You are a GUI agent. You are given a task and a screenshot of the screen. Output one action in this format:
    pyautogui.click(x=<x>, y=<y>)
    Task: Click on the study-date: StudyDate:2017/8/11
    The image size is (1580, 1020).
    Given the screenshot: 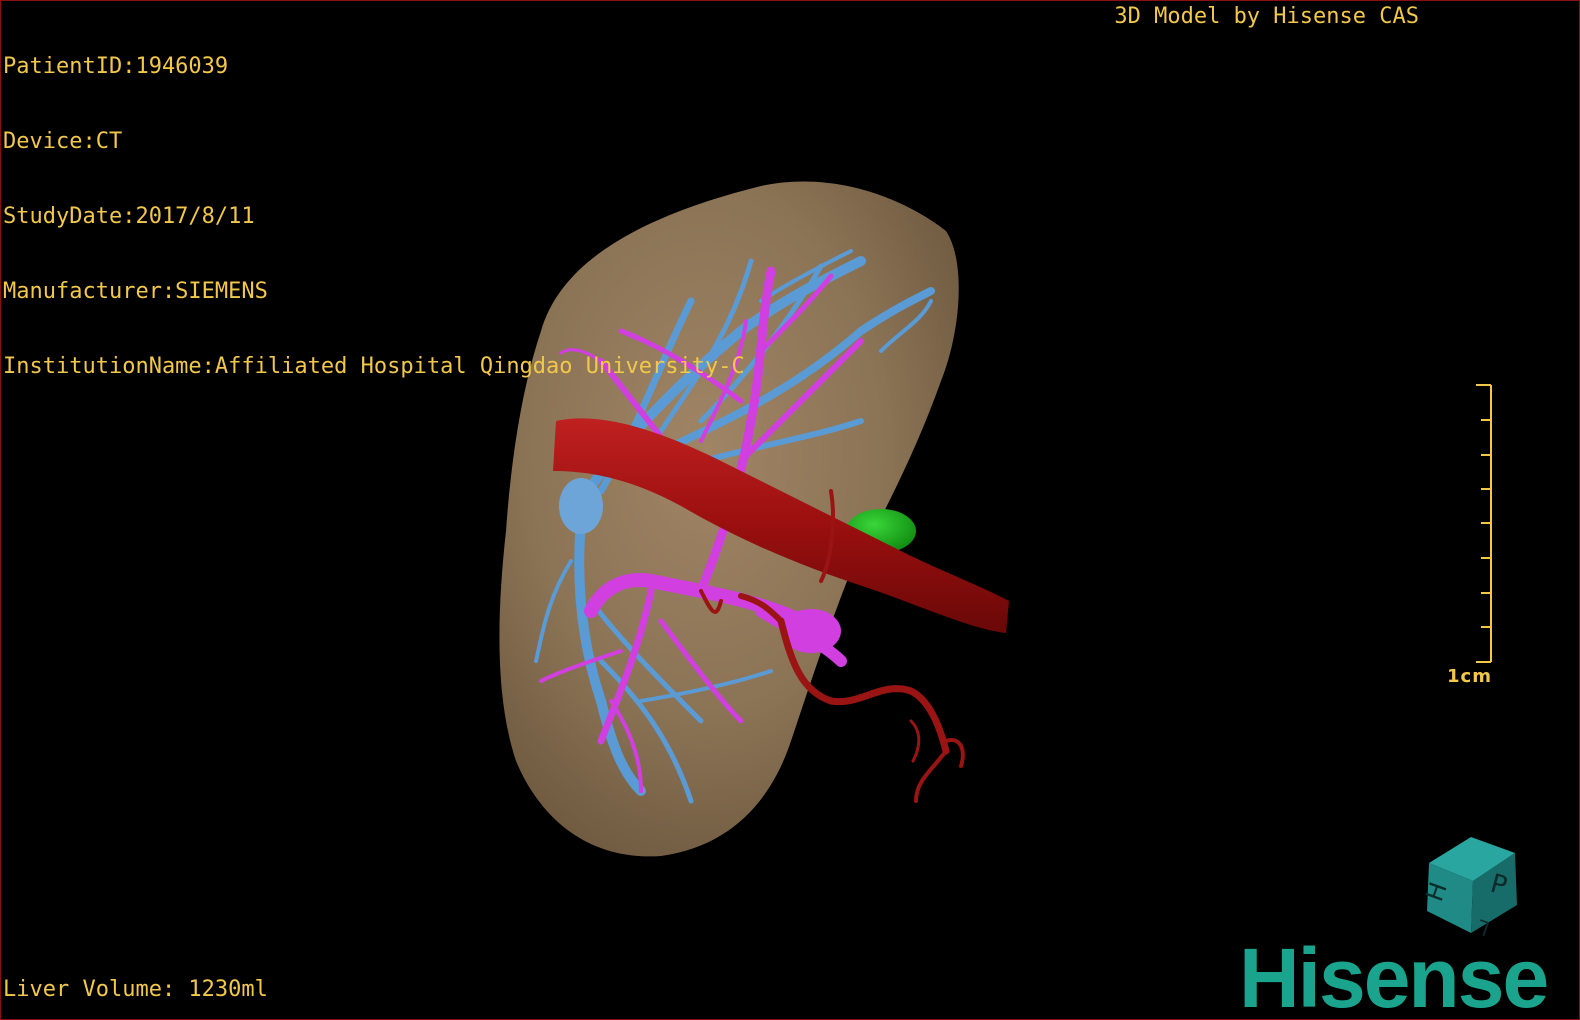 What is the action you would take?
    pyautogui.click(x=129, y=216)
    